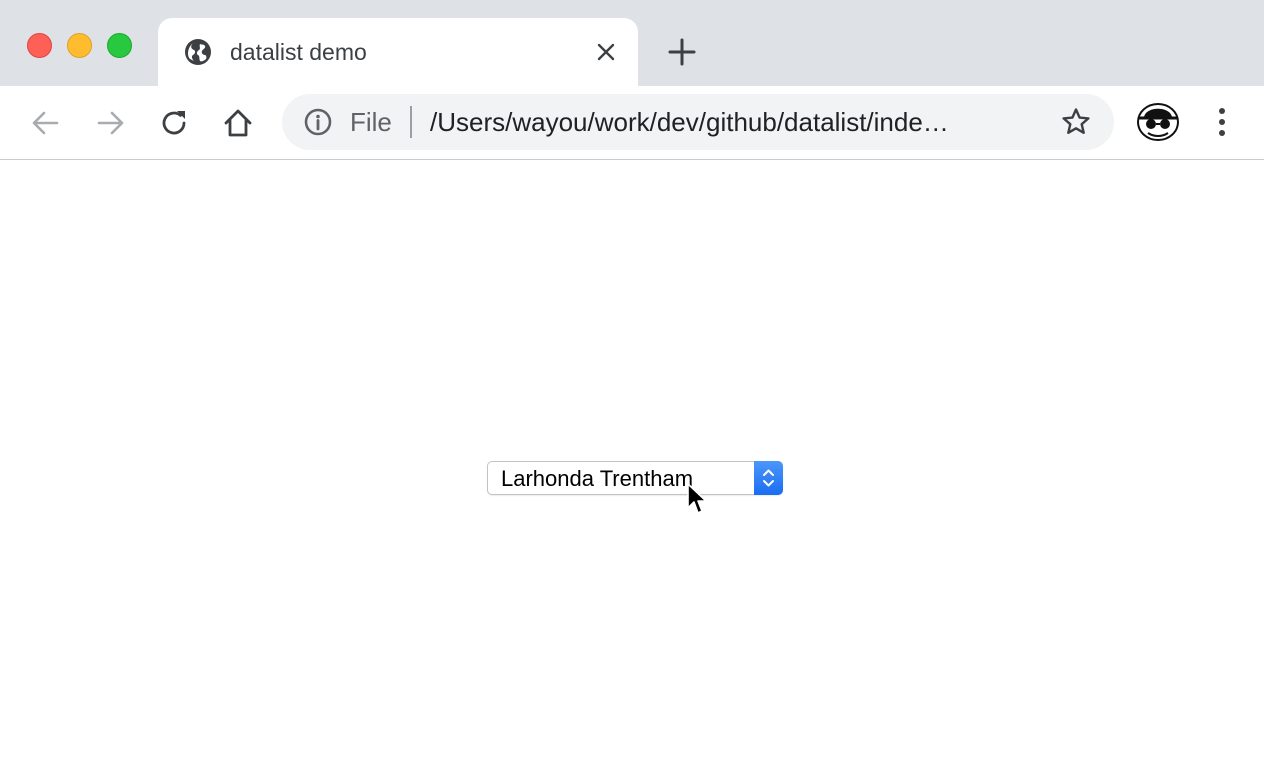  Describe the element at coordinates (697, 498) in the screenshot. I see `mouse-cursor-icon` at that location.